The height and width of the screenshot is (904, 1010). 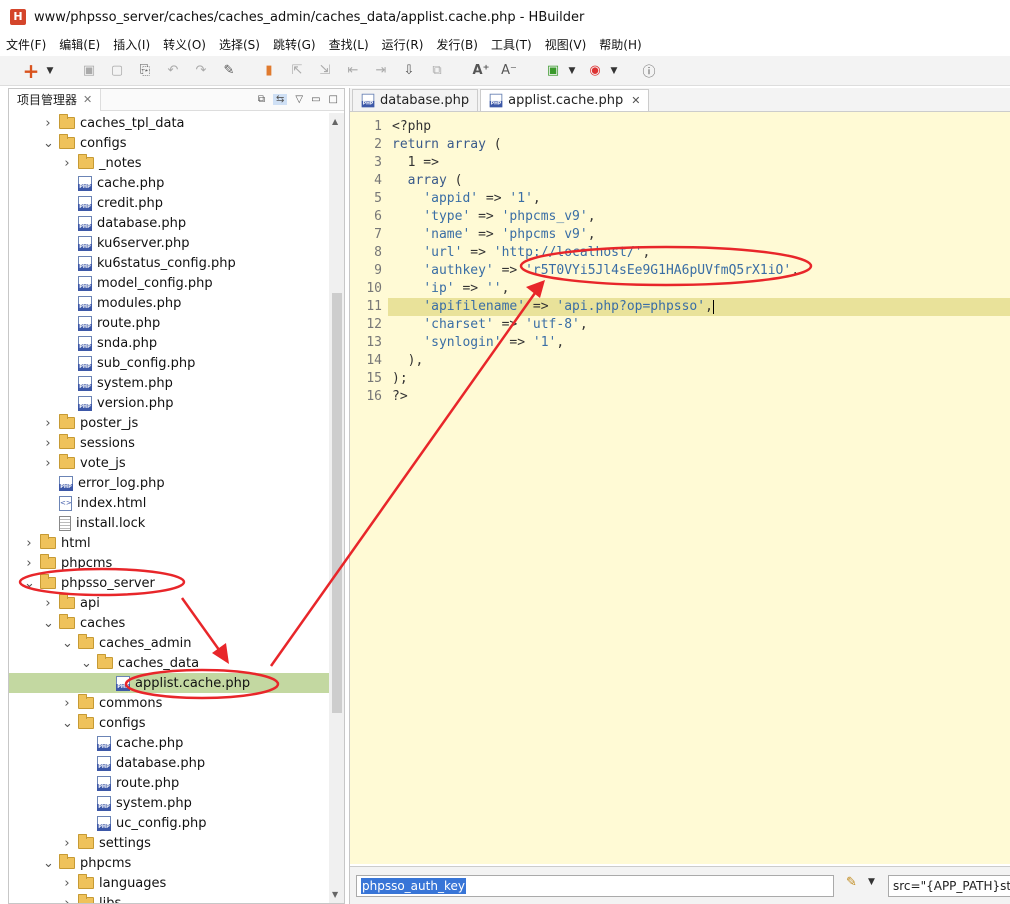 What do you see at coordinates (337, 503) in the screenshot?
I see `scrollbar-thumb` at bounding box center [337, 503].